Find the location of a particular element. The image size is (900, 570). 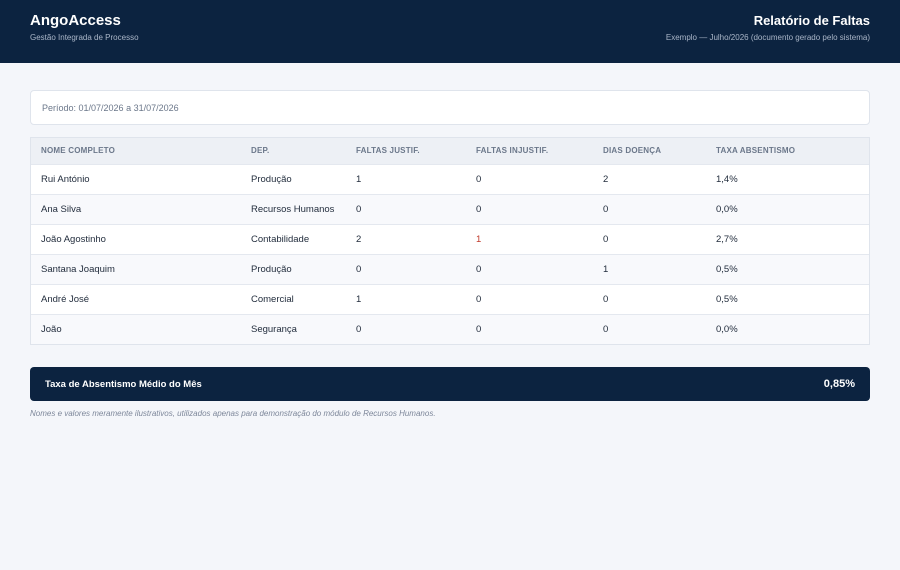

table-row: João Segurança 0 0 0 0,0% is located at coordinates (450, 328).